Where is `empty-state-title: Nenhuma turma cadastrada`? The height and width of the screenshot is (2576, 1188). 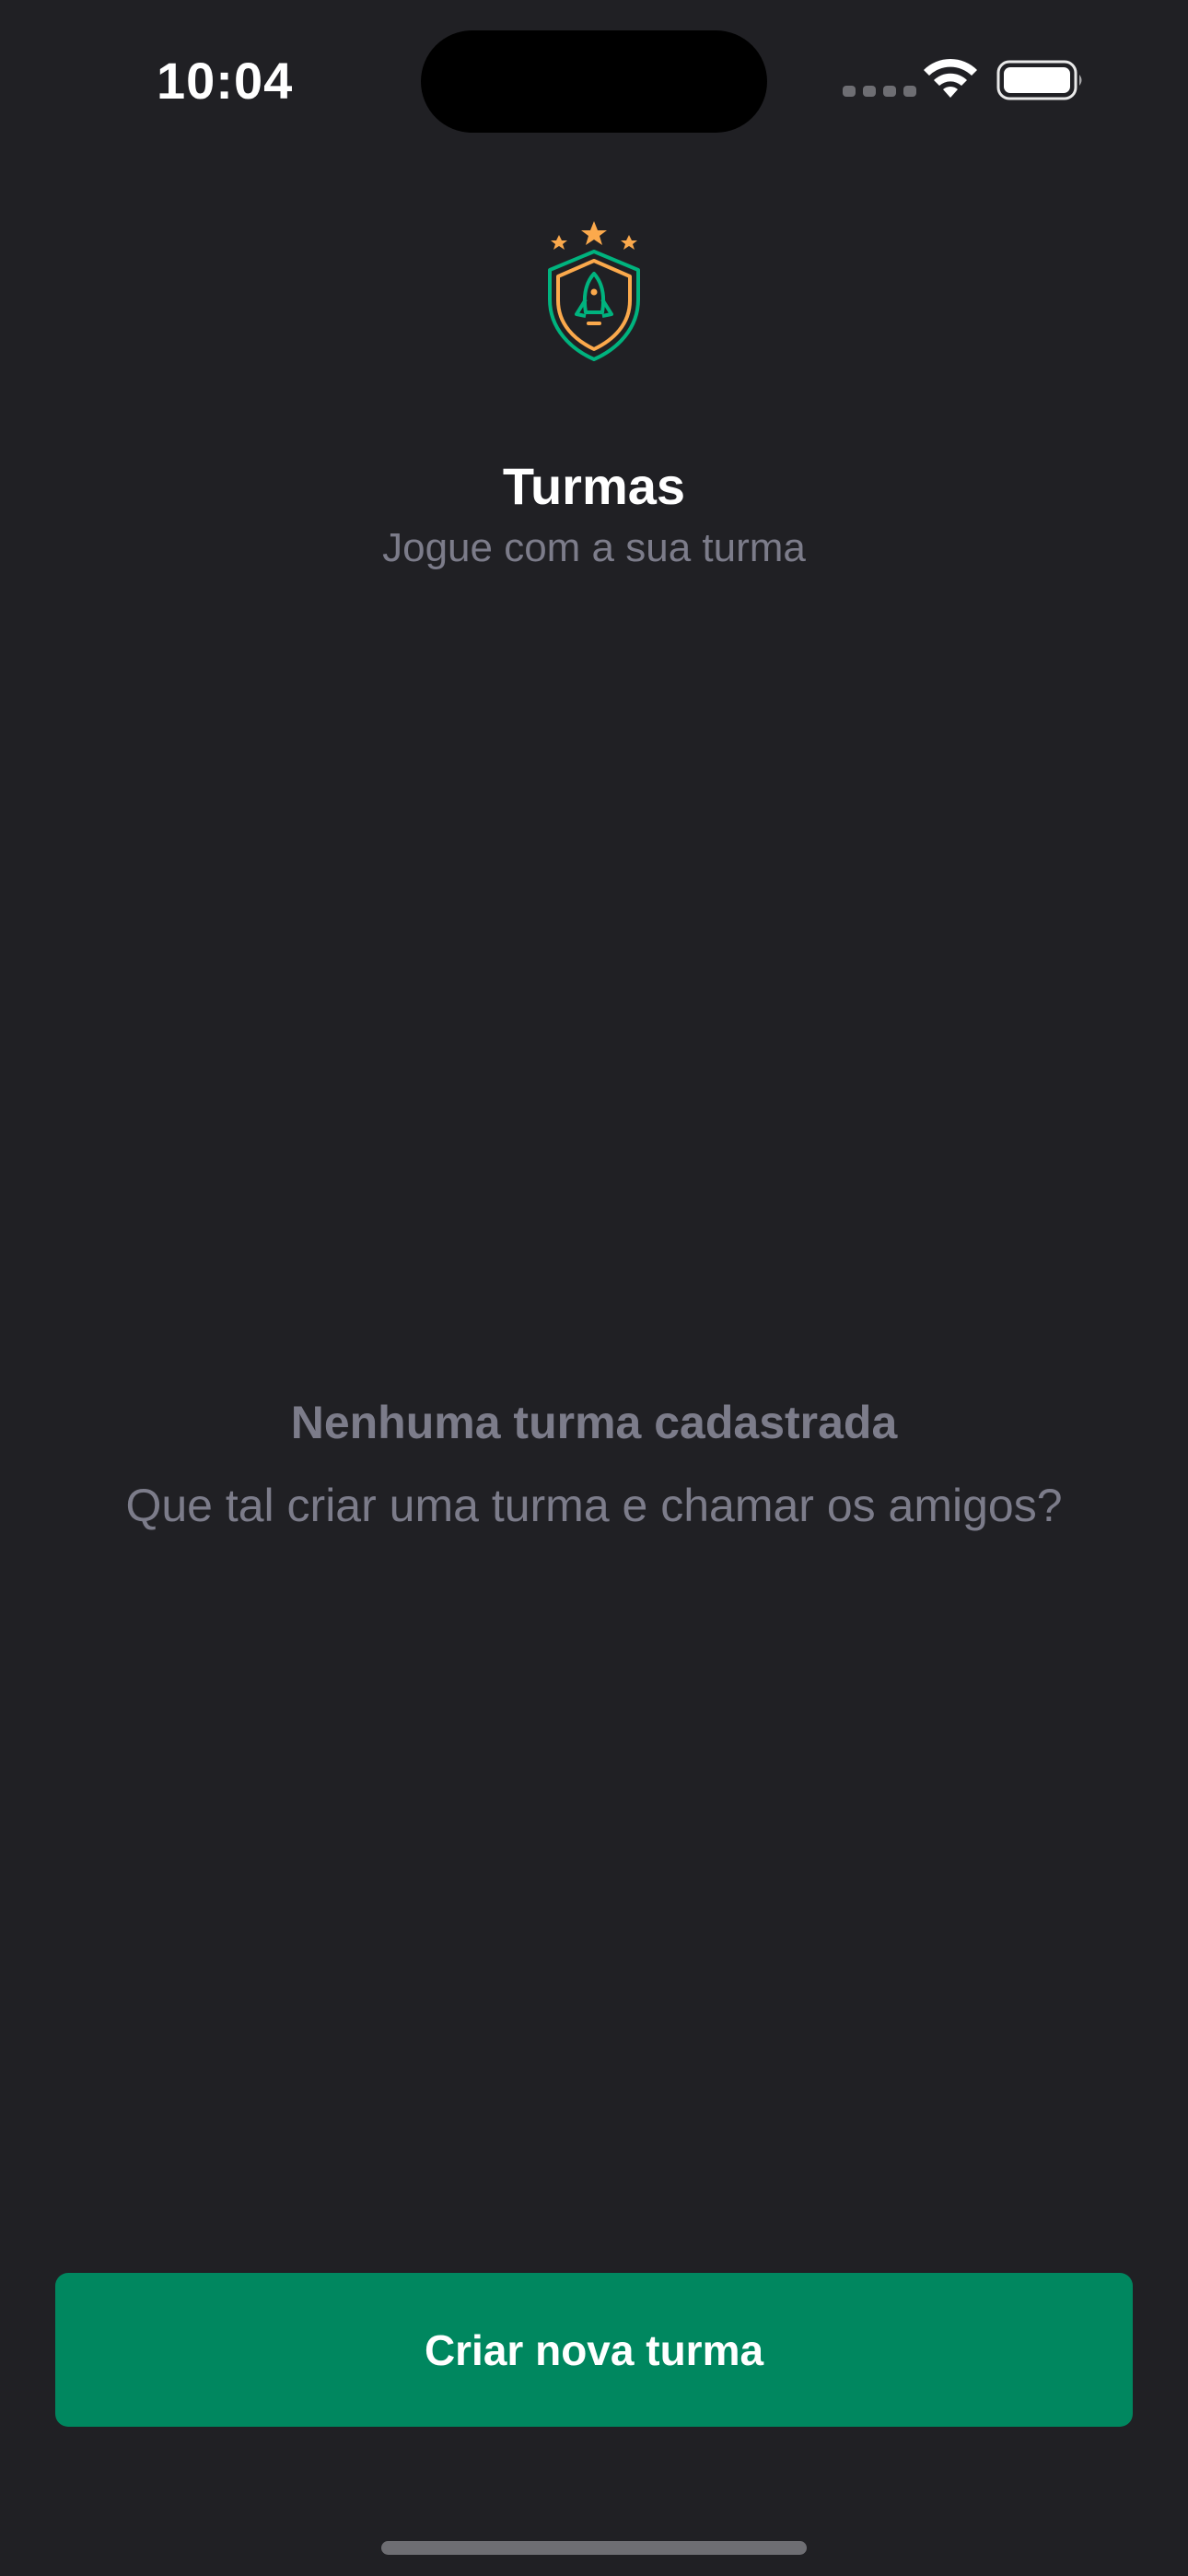 empty-state-title: Nenhuma turma cadastrada is located at coordinates (594, 1422).